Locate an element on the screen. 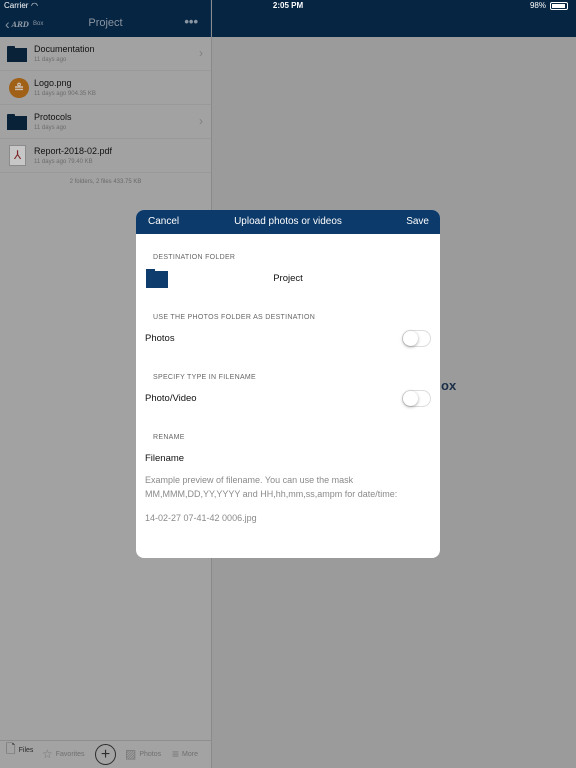 This screenshot has height=768, width=576. tab-bar: 🗋 Files ☆ Favorites + ▨ Photos ≡ More is located at coordinates (105, 754).